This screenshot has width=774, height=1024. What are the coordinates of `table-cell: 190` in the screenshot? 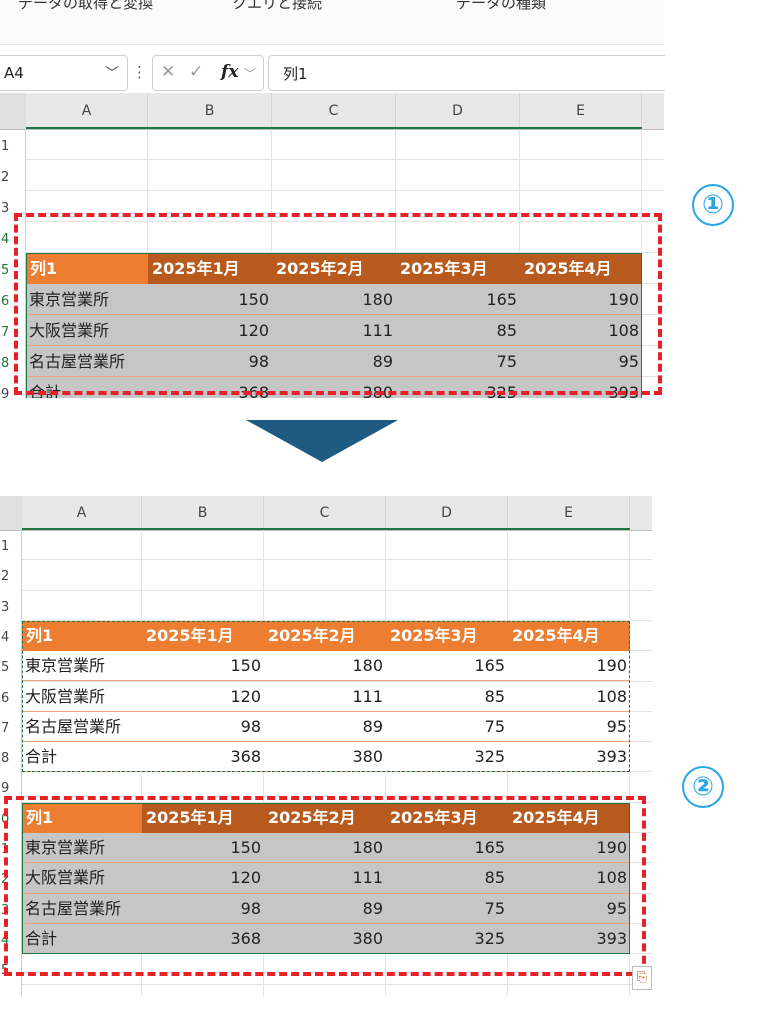 It's located at (569, 666).